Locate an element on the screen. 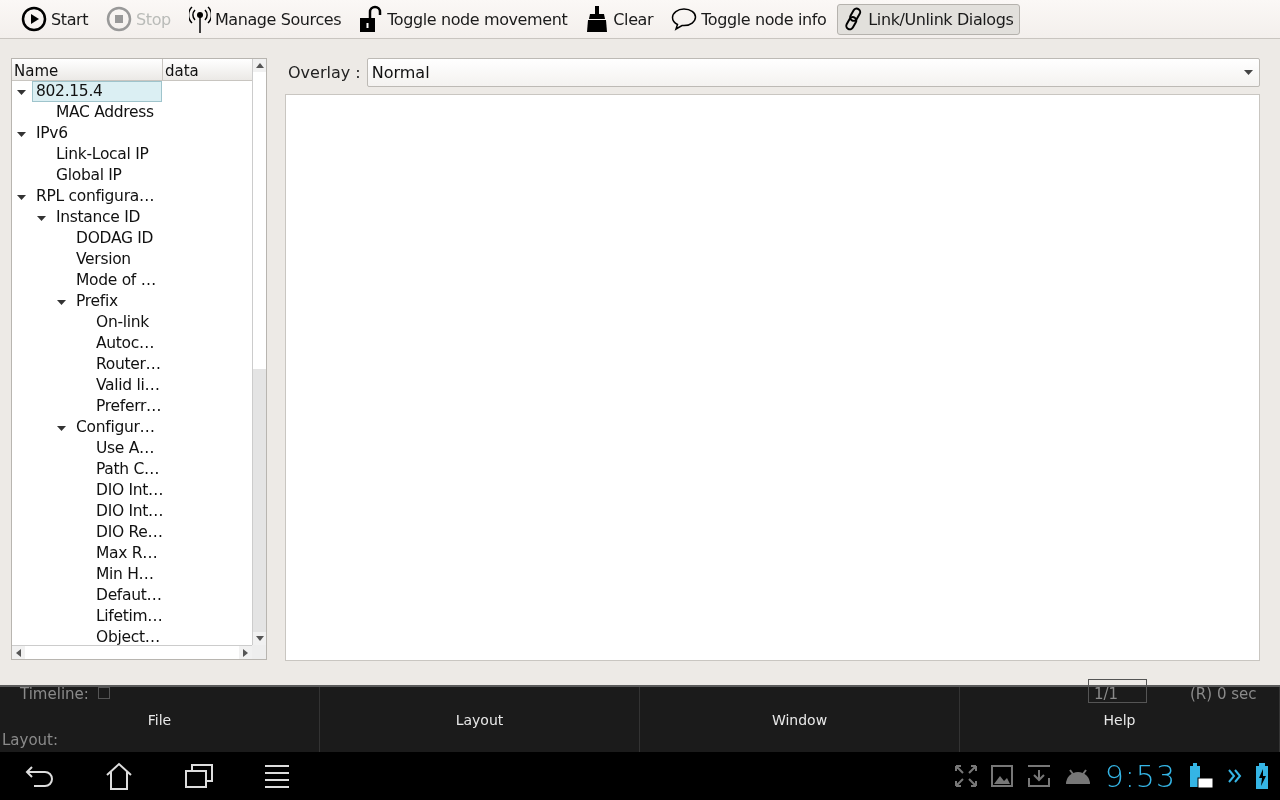 This screenshot has width=1280, height=800. scroll-down-arrow-icon is located at coordinates (259, 638).